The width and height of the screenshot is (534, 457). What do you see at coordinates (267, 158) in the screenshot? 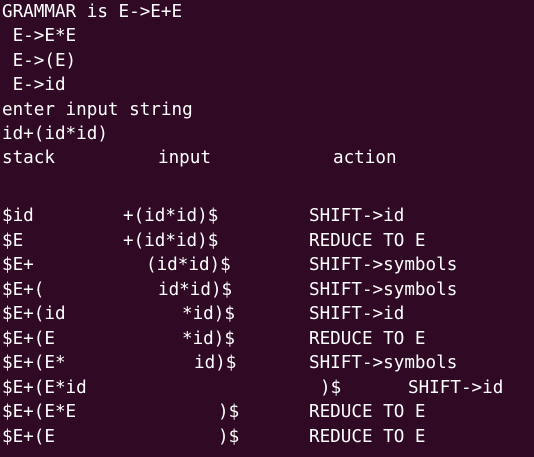
I see `table-header: stack input action` at bounding box center [267, 158].